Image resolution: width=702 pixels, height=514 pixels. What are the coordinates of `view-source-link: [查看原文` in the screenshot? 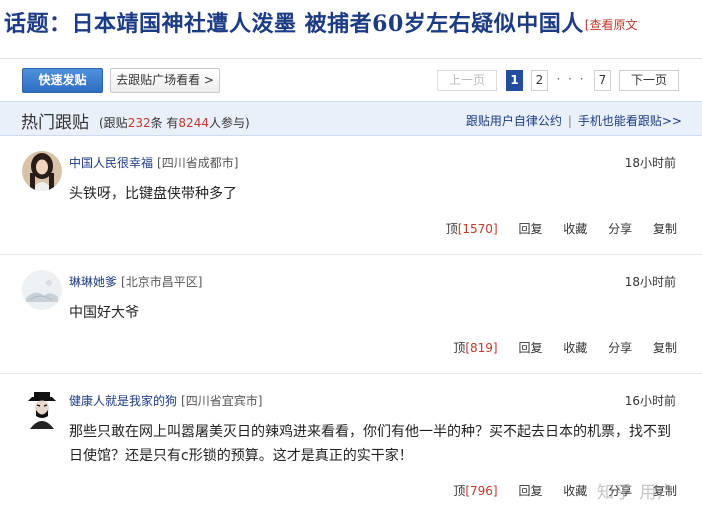 It's located at (611, 25).